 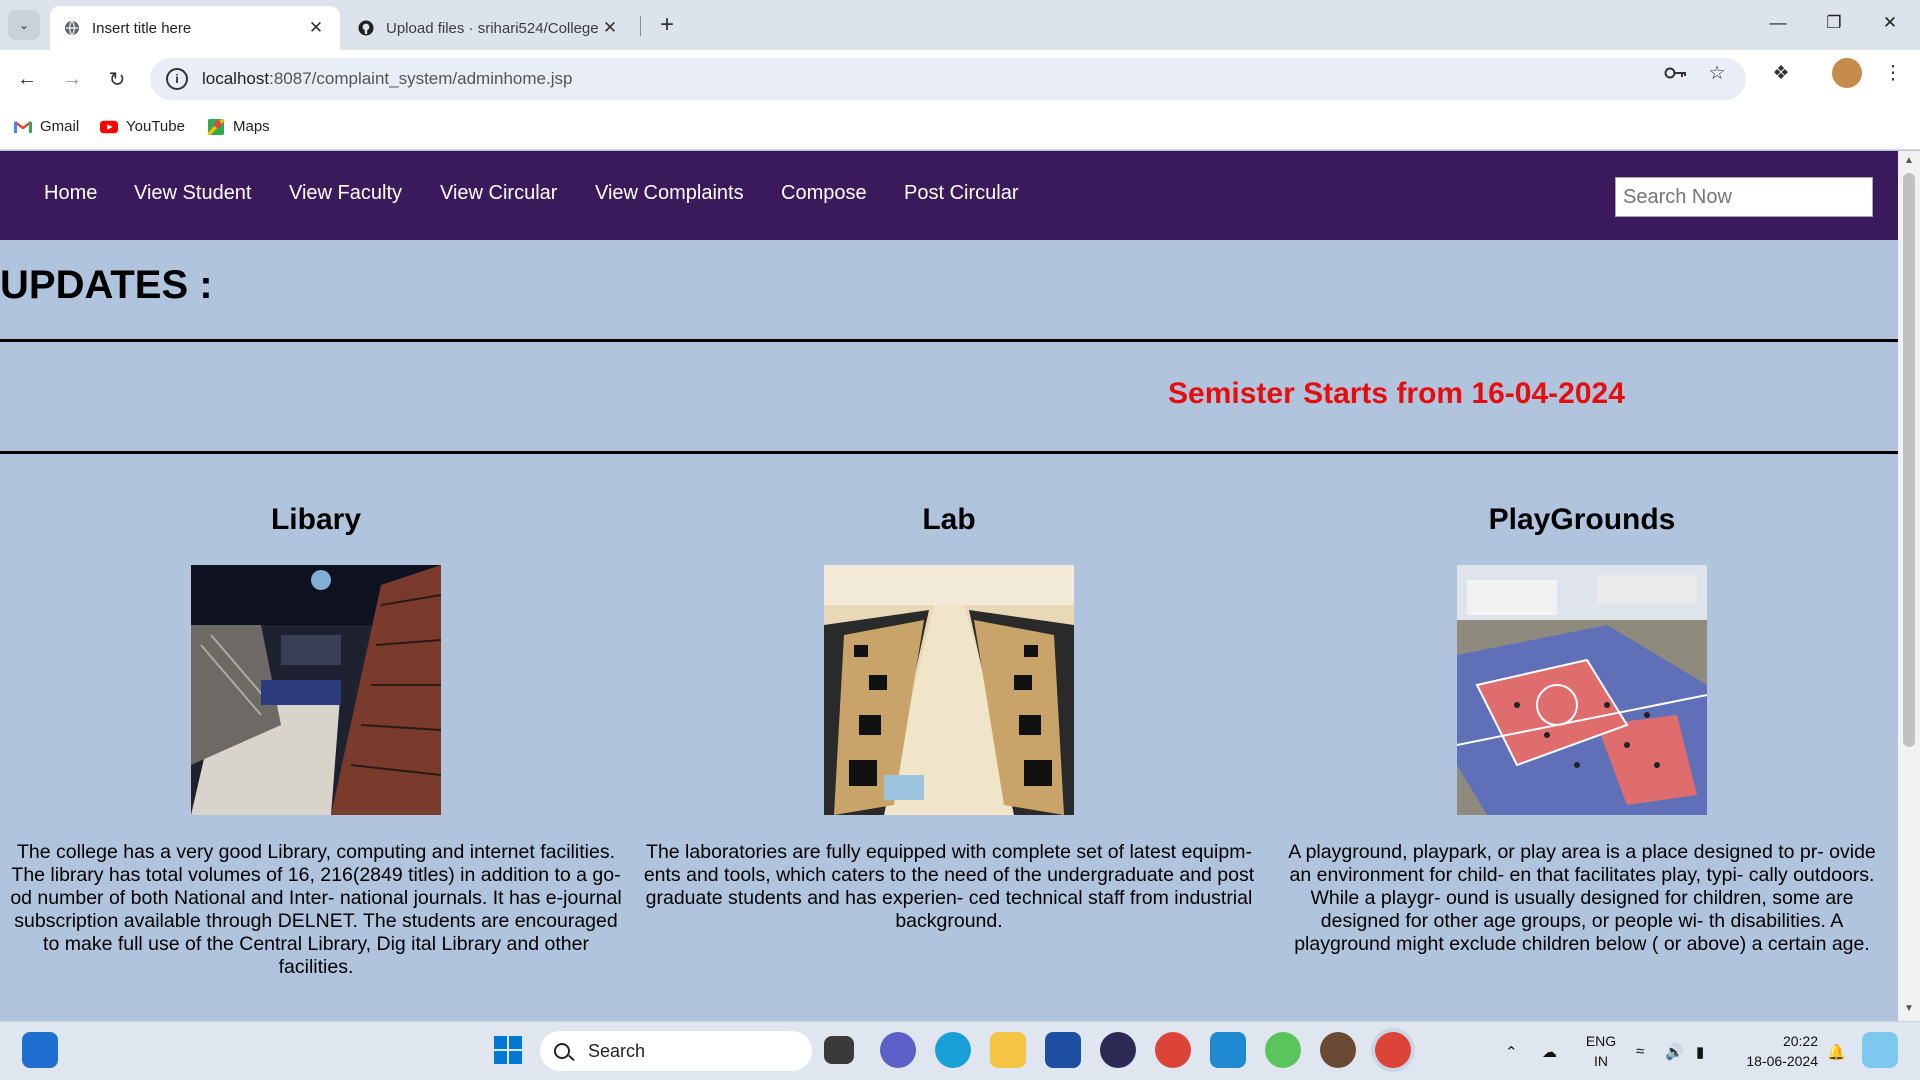 I want to click on site-info-icon: i, so click(x=177, y=79).